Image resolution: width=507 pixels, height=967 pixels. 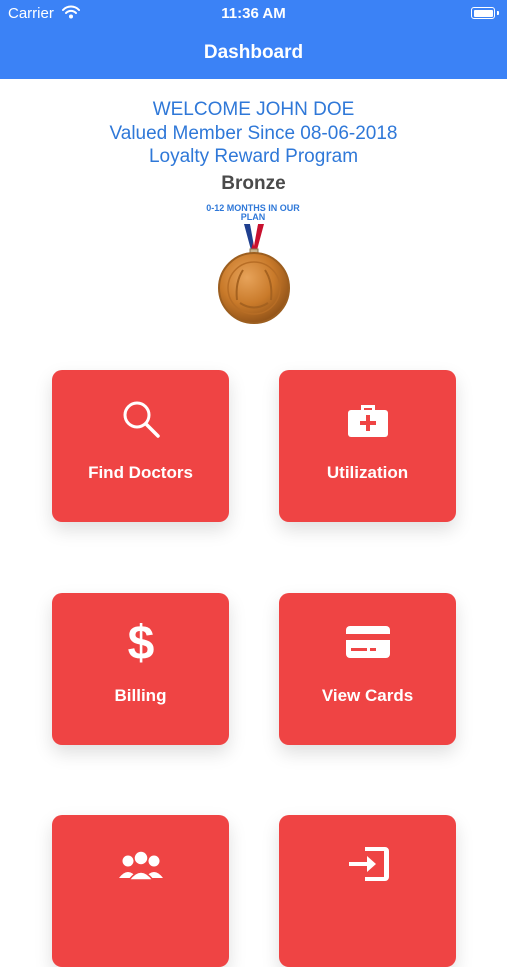 What do you see at coordinates (254, 275) in the screenshot?
I see `bronze-medal-icon` at bounding box center [254, 275].